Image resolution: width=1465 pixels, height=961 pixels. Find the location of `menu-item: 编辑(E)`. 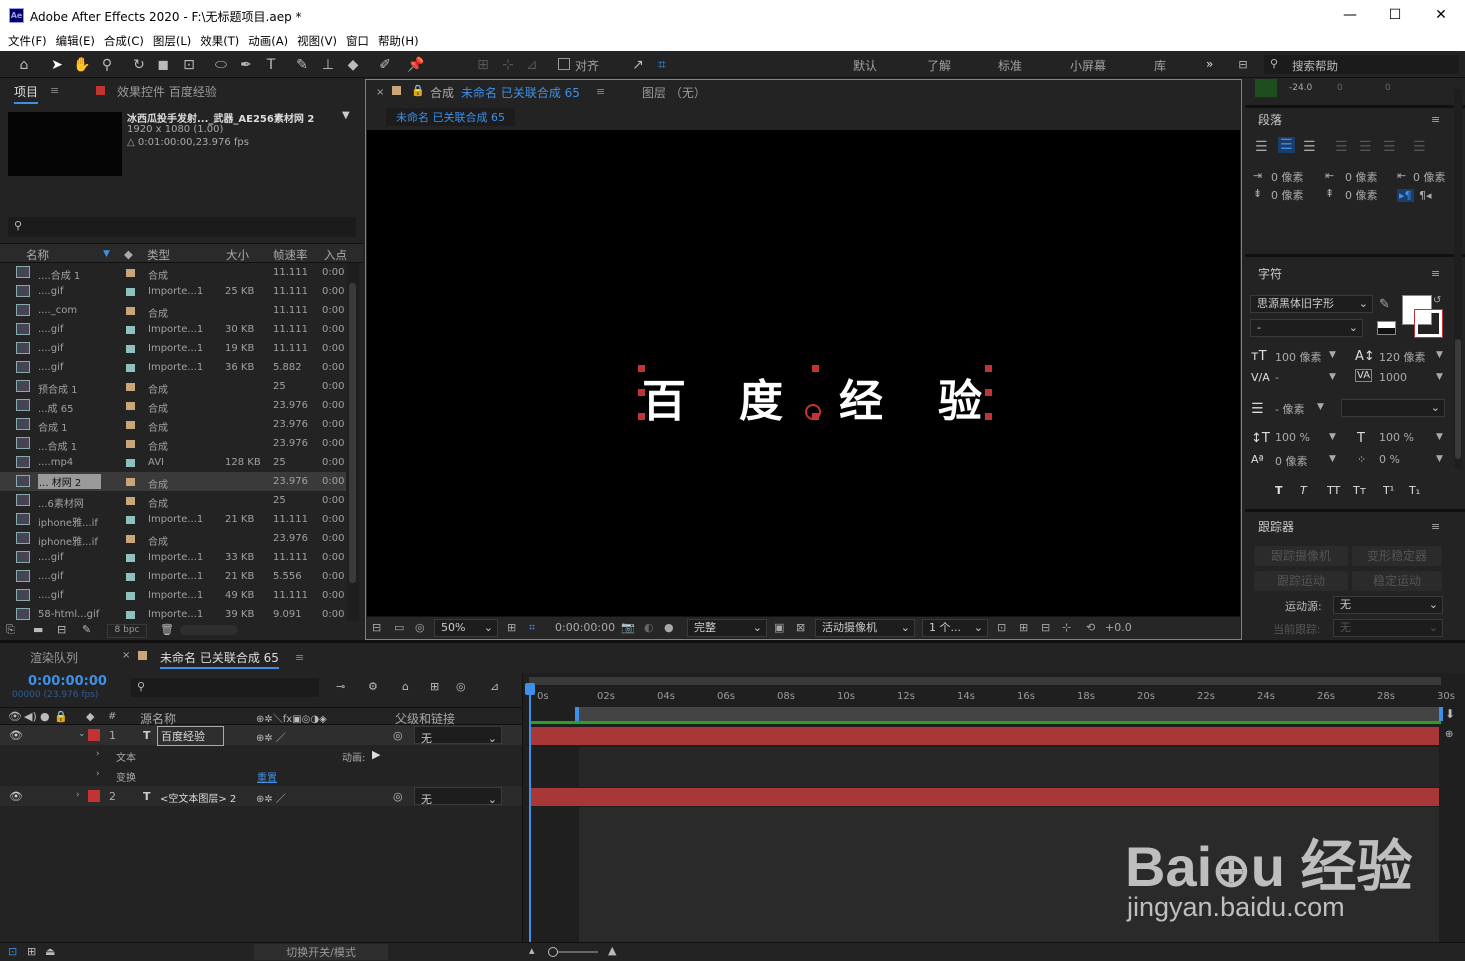

menu-item: 编辑(E) is located at coordinates (78, 41).